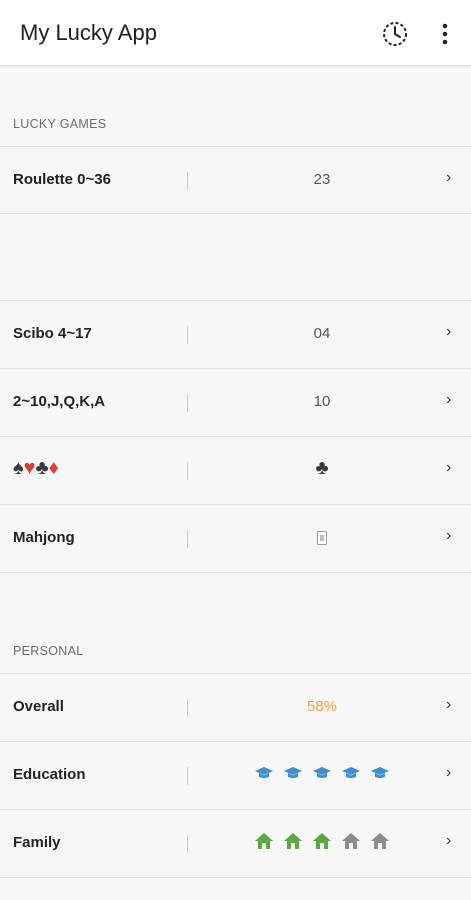 The image size is (471, 900). What do you see at coordinates (235, 33) in the screenshot?
I see `app-bar: My Lucky App` at bounding box center [235, 33].